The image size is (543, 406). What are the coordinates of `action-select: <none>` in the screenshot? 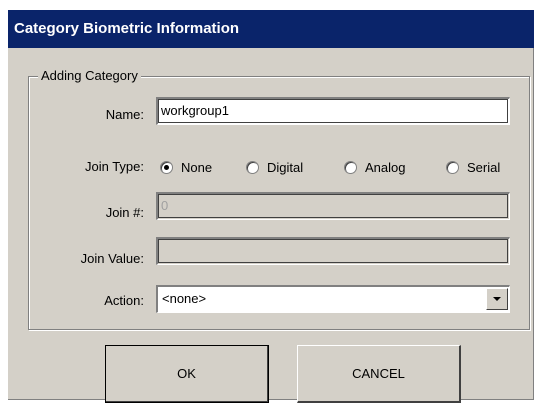 It's located at (333, 299).